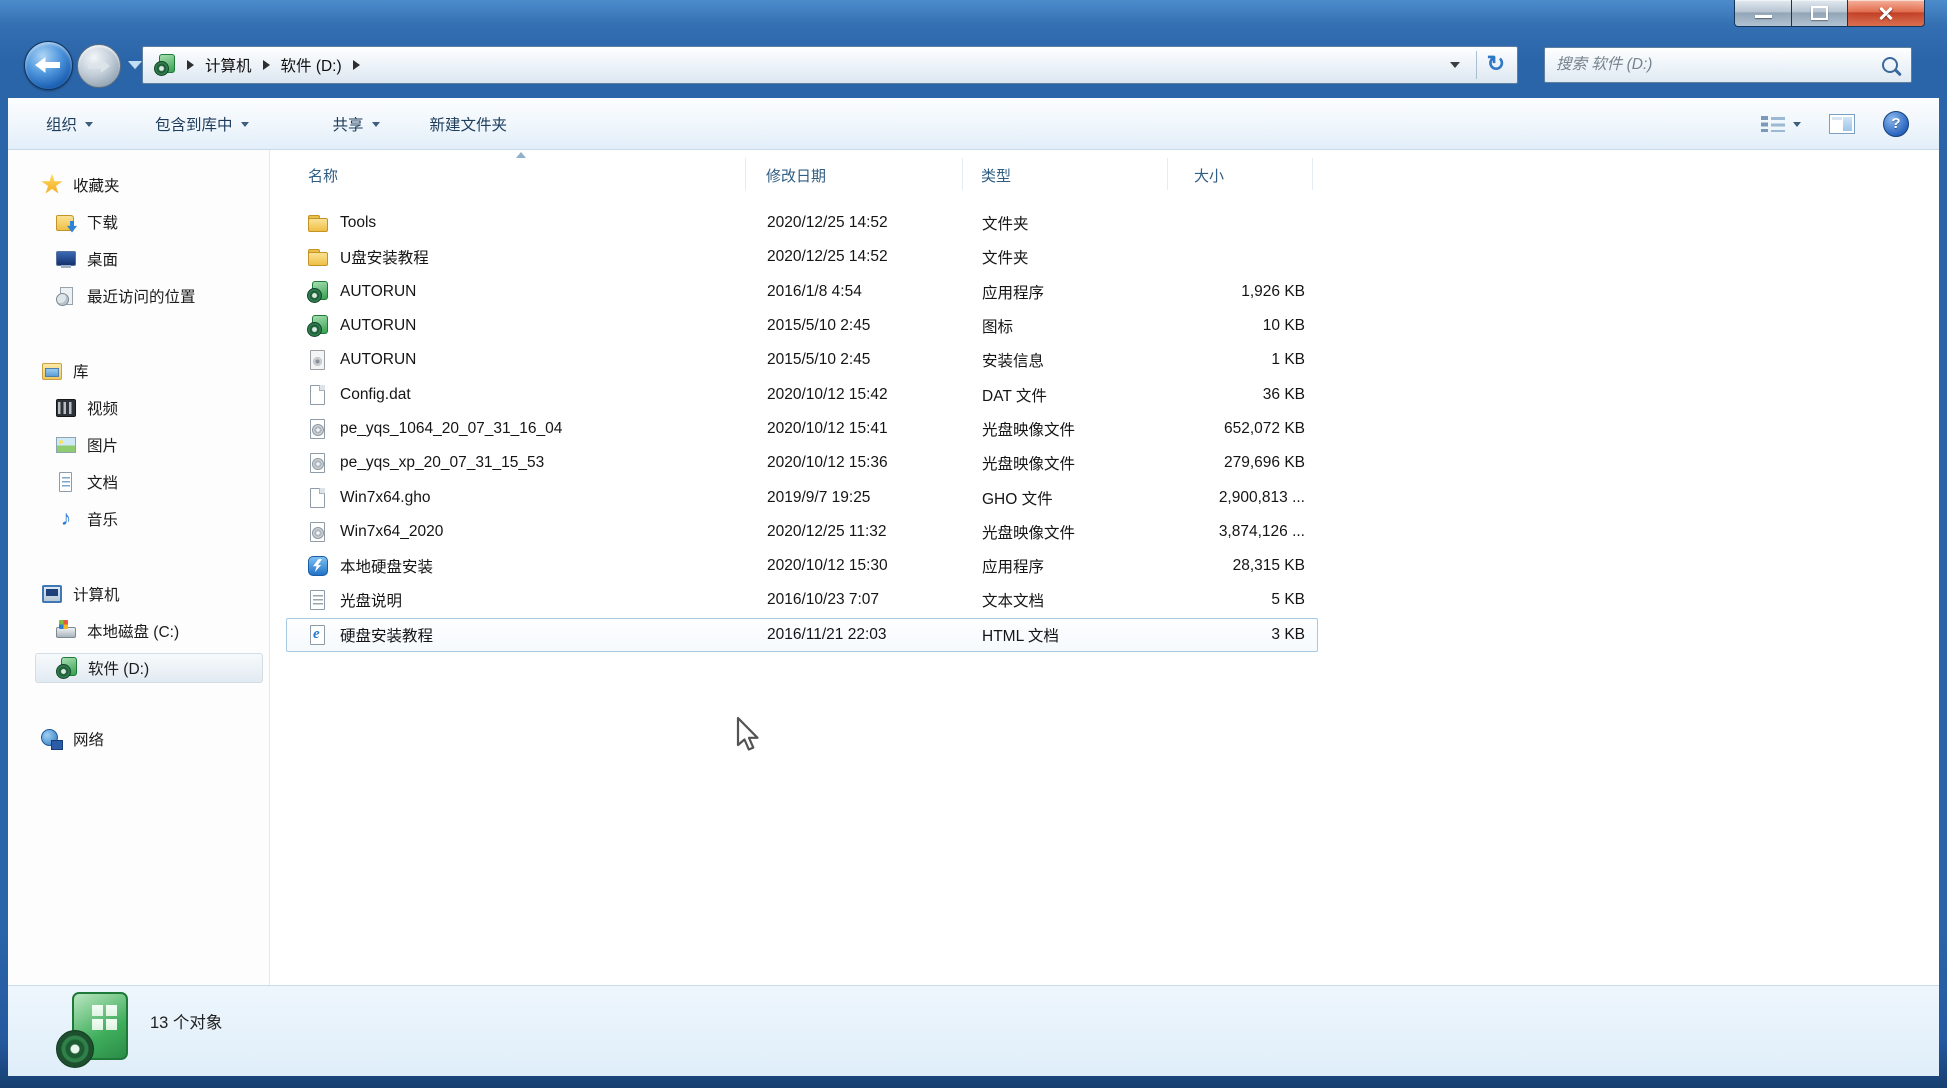 The height and width of the screenshot is (1088, 1947). Describe the element at coordinates (526, 175) in the screenshot. I see `column-header-name: 名称` at that location.